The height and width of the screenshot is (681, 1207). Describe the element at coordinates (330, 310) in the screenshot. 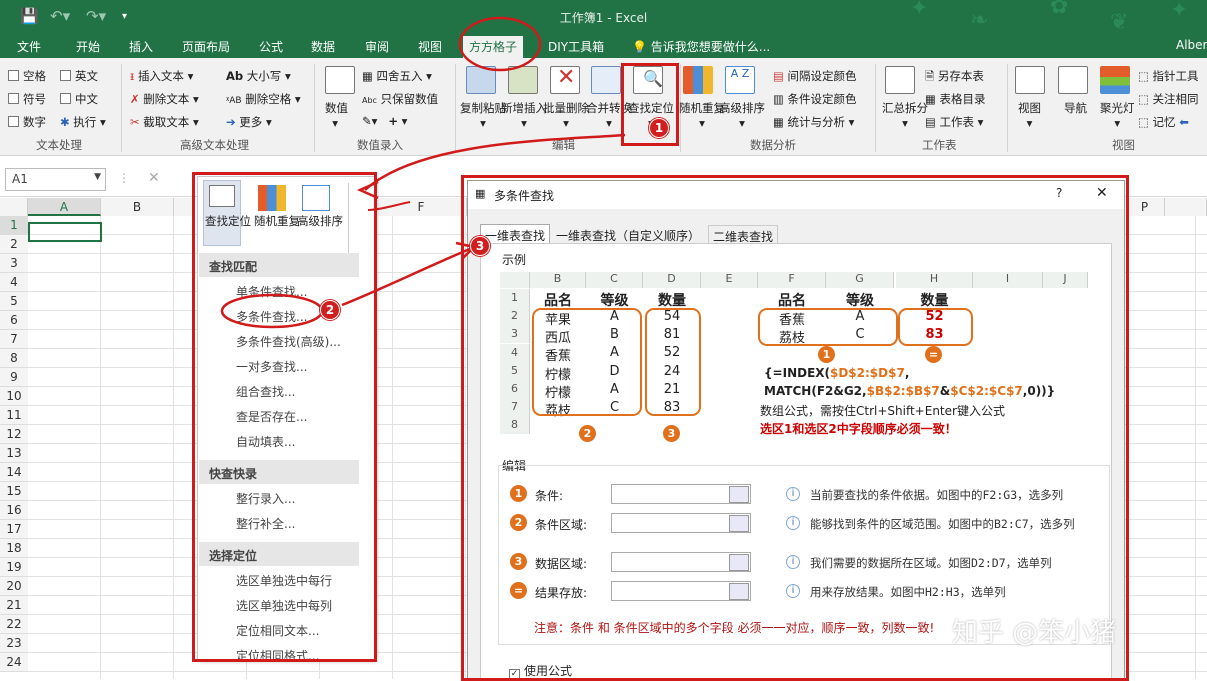

I see `callout-2: 2` at that location.